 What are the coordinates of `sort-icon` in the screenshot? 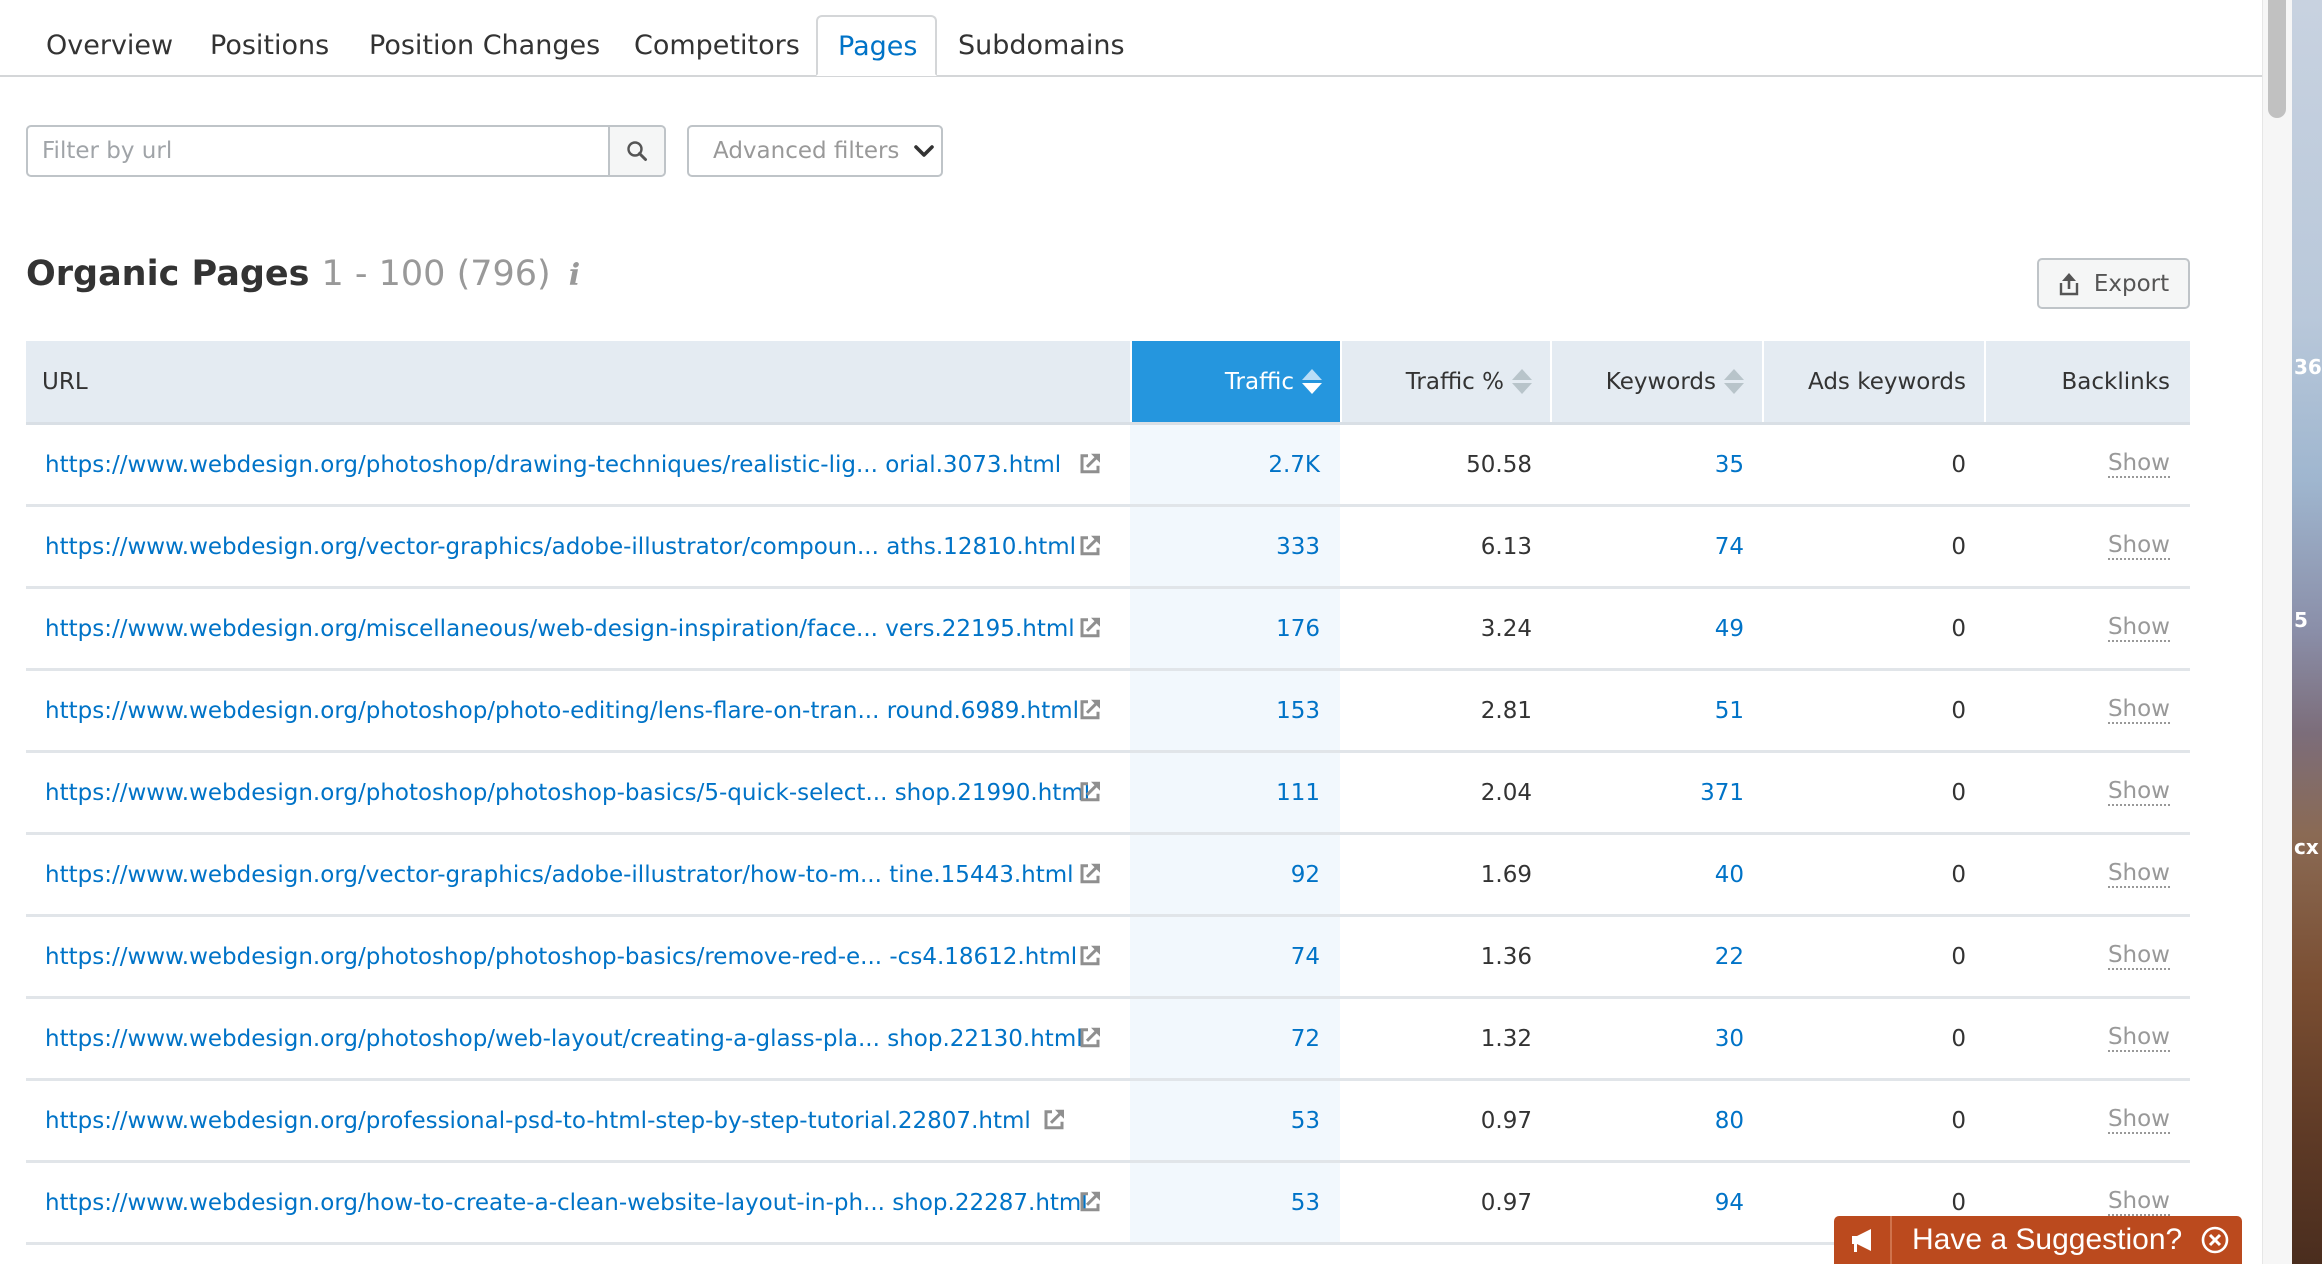 It's located at (1522, 381).